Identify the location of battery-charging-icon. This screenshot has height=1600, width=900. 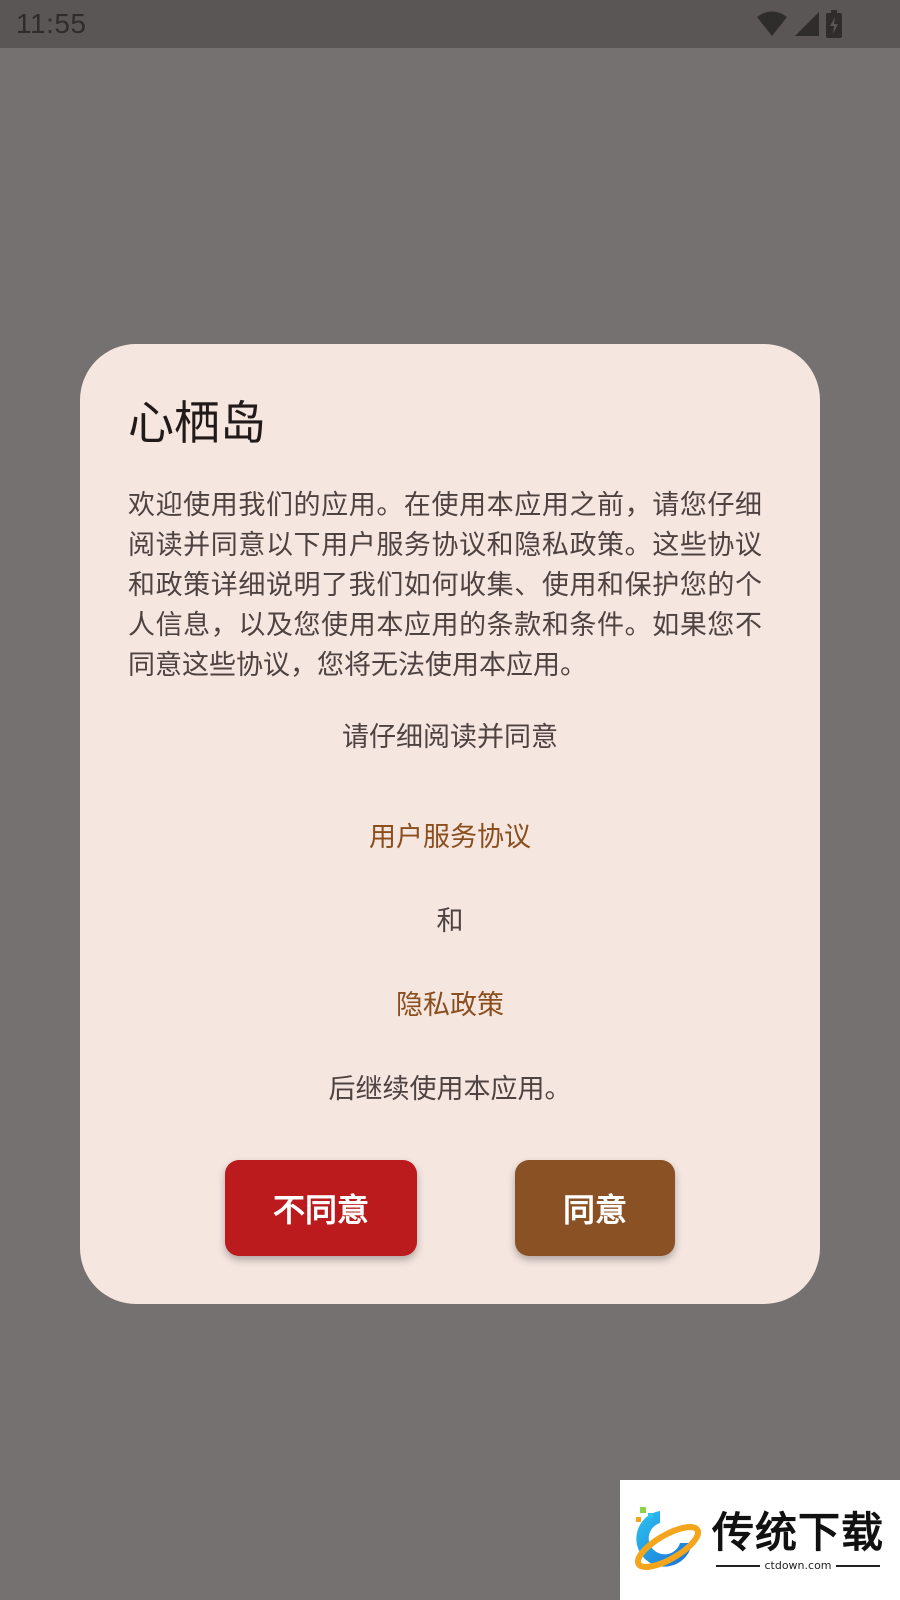
(834, 24).